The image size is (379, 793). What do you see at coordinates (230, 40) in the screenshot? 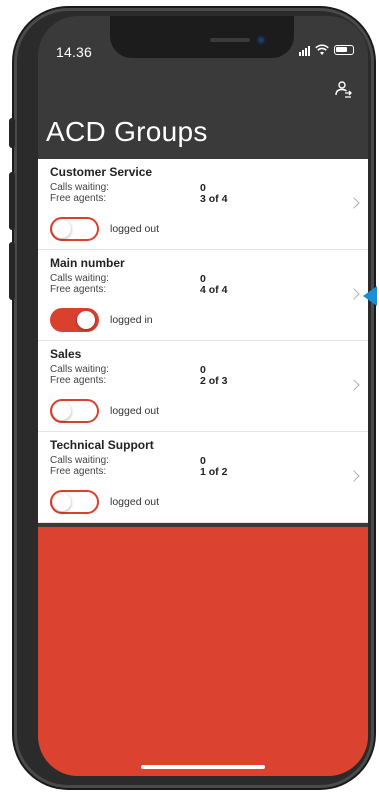
I see `speaker` at bounding box center [230, 40].